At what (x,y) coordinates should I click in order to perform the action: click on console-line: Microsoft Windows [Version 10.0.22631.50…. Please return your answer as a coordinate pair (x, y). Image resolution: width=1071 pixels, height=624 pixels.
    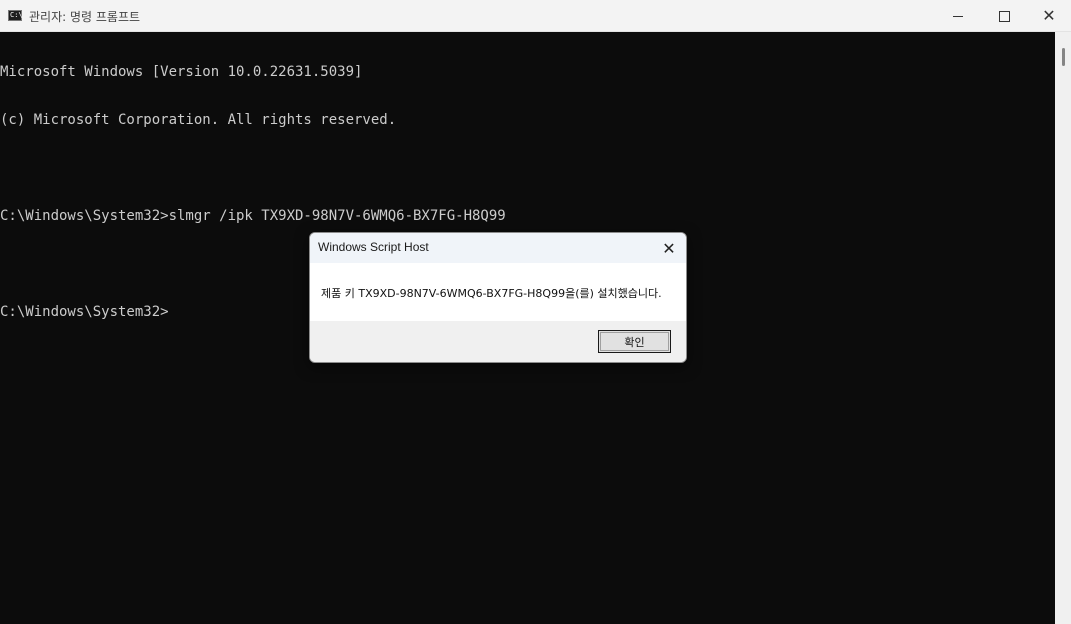
    Looking at the image, I should click on (181, 72).